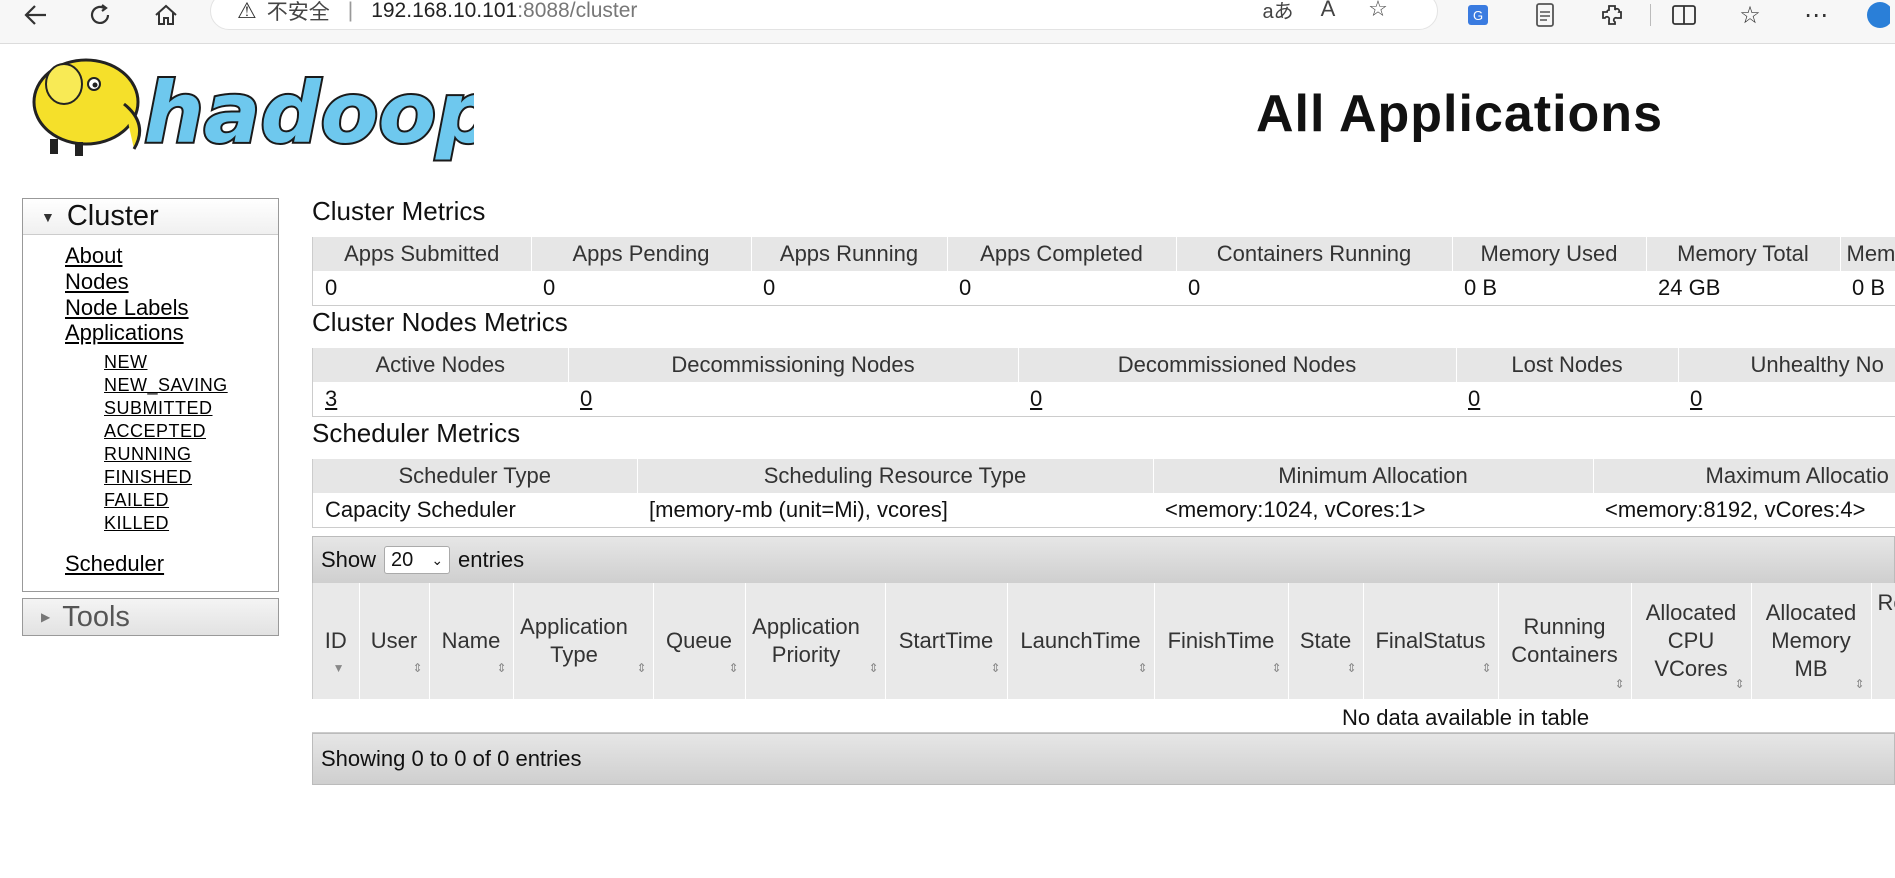 This screenshot has height=878, width=1895. Describe the element at coordinates (36, 15) in the screenshot. I see `back-icon` at that location.